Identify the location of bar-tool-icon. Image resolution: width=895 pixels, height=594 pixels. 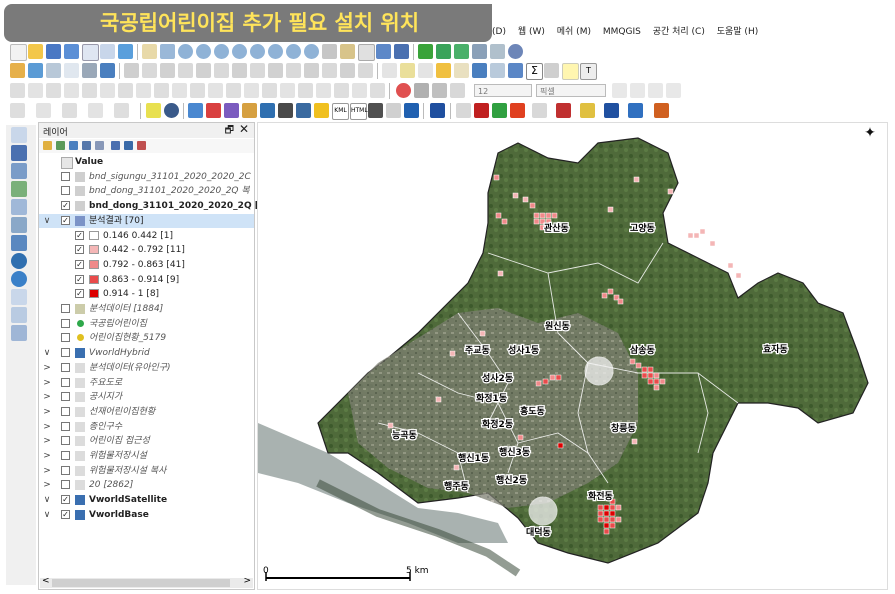
(563, 110).